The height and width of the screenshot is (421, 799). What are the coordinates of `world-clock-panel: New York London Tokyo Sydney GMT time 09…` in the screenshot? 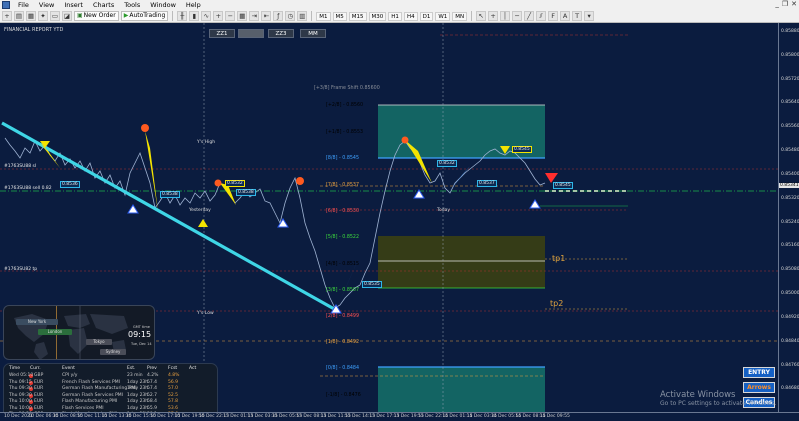 It's located at (79, 332).